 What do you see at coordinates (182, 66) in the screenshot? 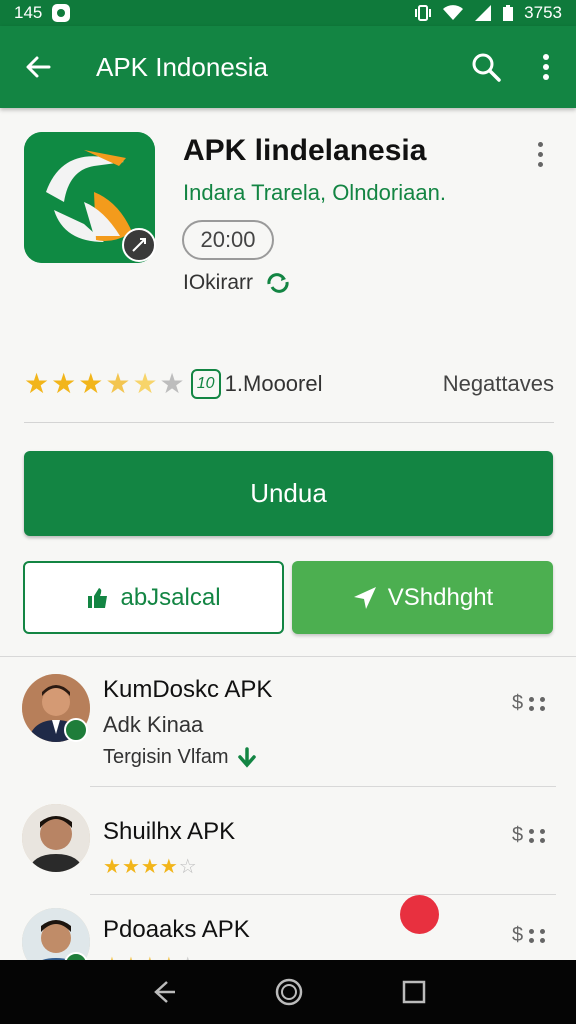
I see `app-bar-title: APK Indonesia` at bounding box center [182, 66].